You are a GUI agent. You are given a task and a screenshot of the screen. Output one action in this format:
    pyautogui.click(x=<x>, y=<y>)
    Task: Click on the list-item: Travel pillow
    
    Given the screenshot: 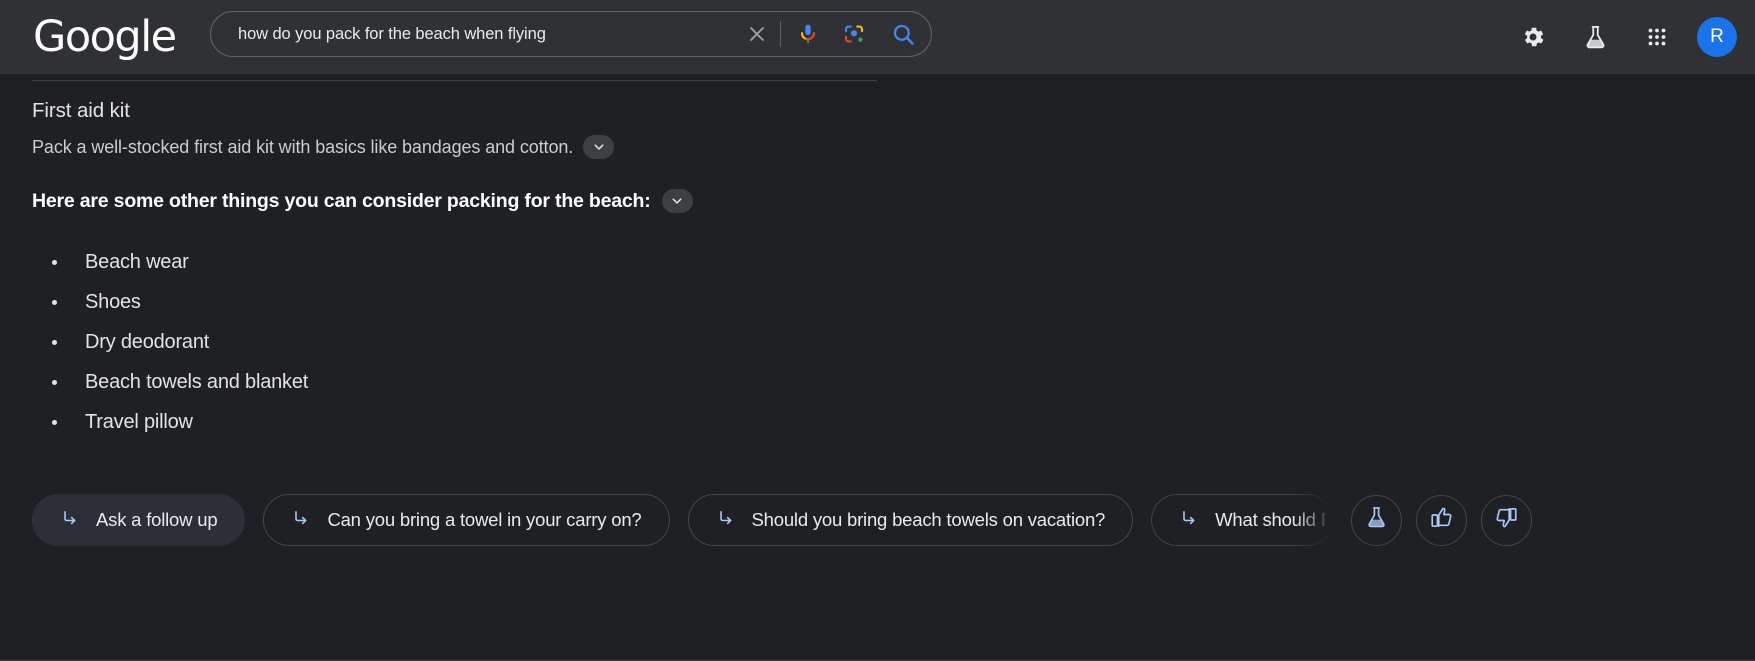 What is the action you would take?
    pyautogui.click(x=178, y=422)
    